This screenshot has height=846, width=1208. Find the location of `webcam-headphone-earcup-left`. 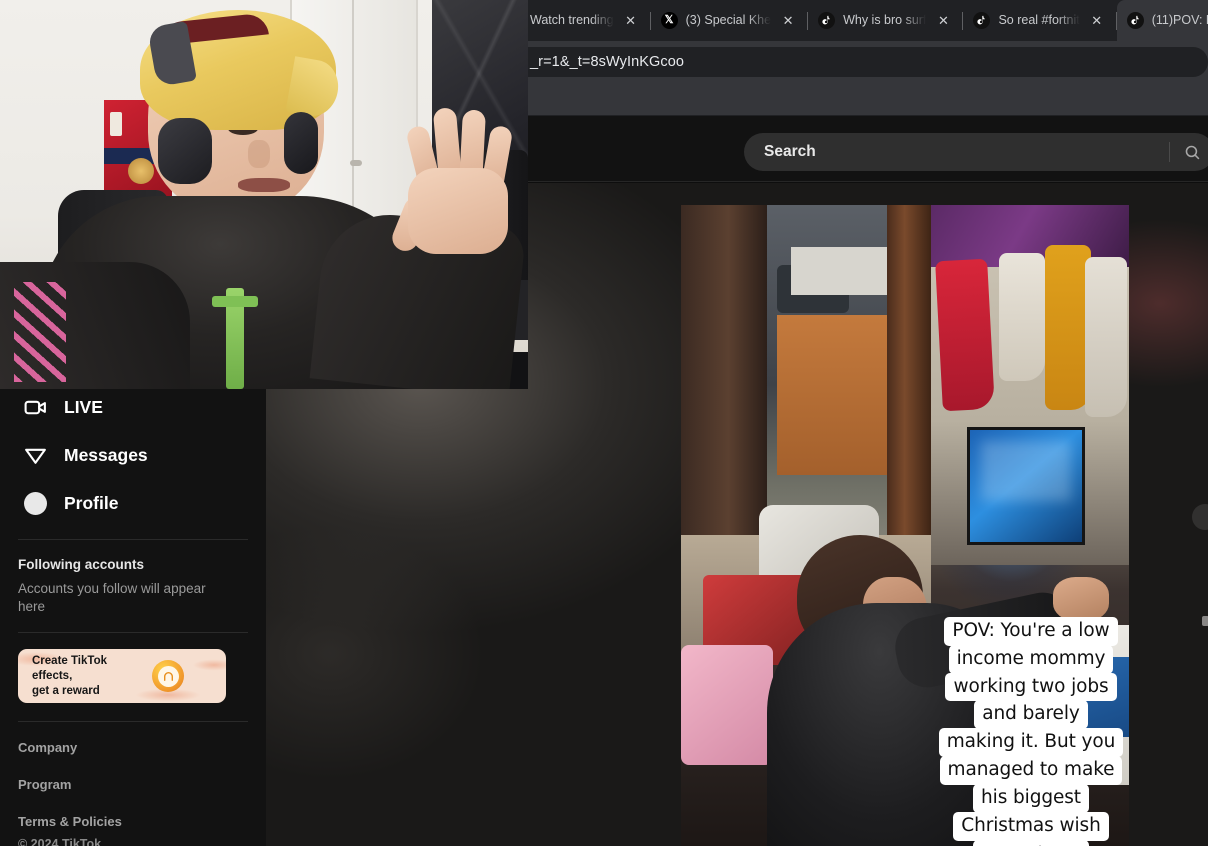

webcam-headphone-earcup-left is located at coordinates (185, 151).